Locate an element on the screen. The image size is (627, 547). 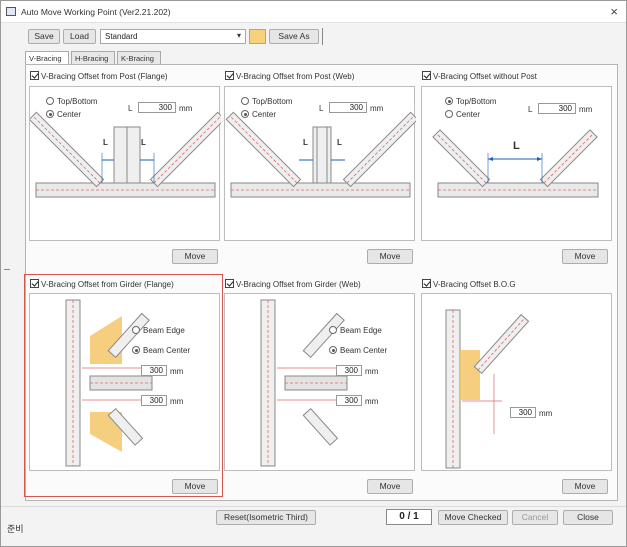
cell-5-input-2: 300 is located at coordinates (349, 400).